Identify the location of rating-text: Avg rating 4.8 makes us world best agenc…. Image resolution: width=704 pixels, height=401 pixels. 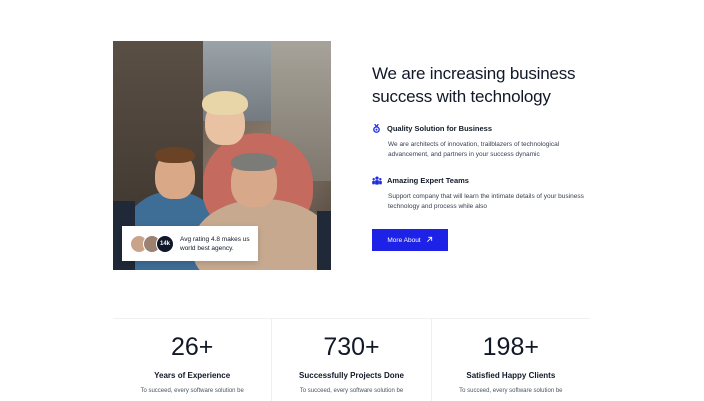
(215, 243).